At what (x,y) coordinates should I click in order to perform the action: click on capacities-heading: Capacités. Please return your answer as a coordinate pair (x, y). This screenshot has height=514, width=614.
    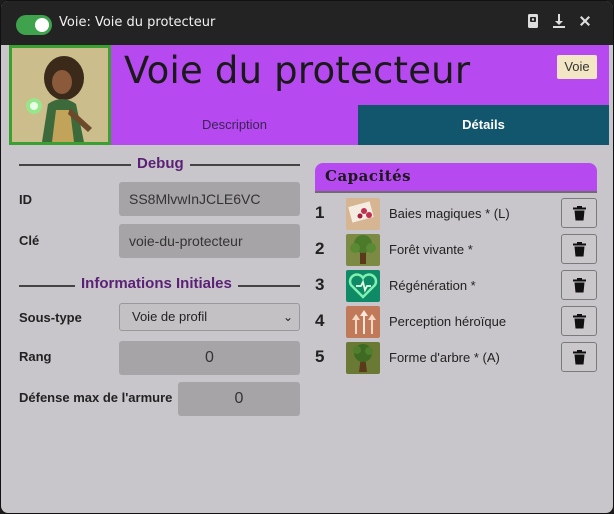
    Looking at the image, I should click on (368, 176).